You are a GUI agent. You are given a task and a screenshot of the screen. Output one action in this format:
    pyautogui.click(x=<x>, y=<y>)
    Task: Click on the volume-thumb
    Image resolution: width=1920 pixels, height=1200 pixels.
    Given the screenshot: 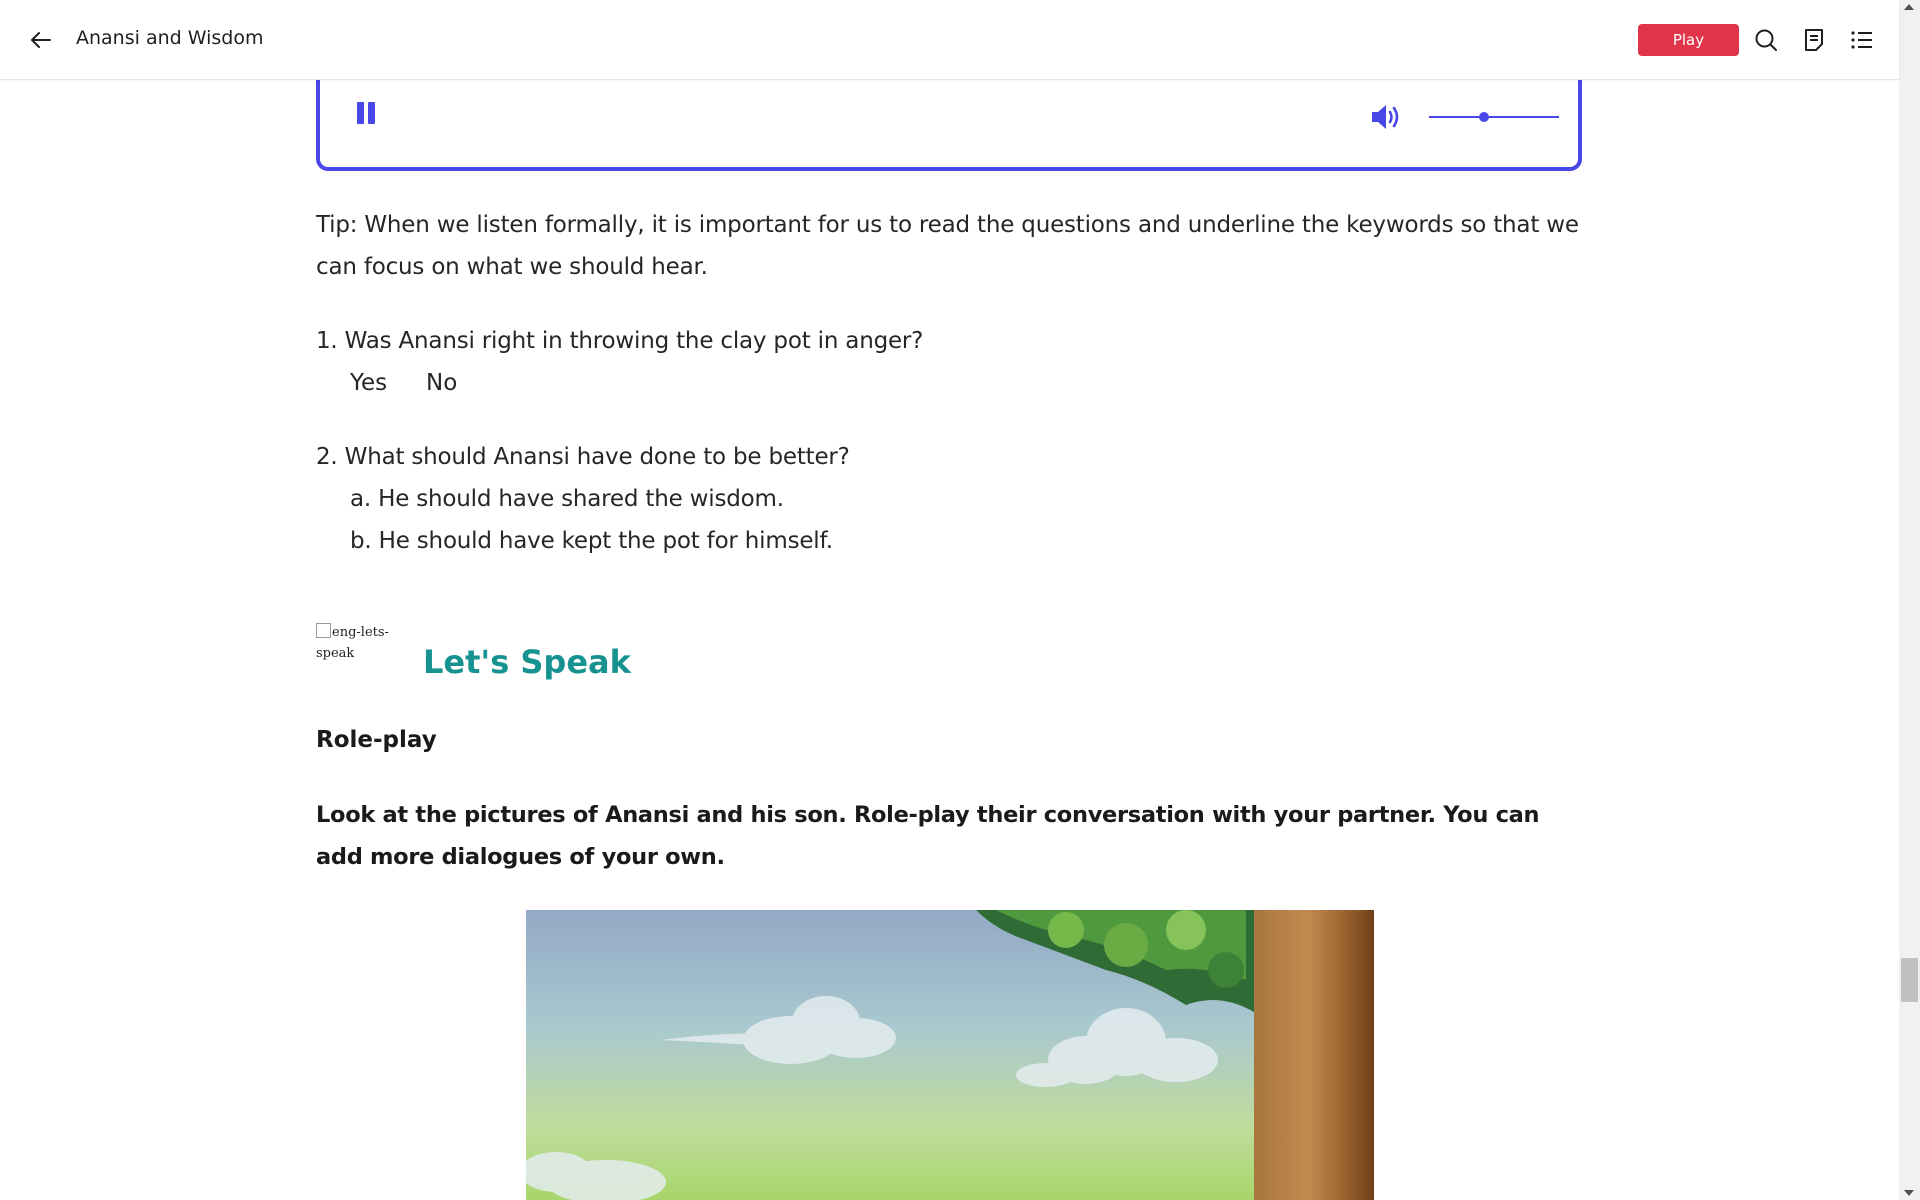 What is the action you would take?
    pyautogui.click(x=1483, y=117)
    